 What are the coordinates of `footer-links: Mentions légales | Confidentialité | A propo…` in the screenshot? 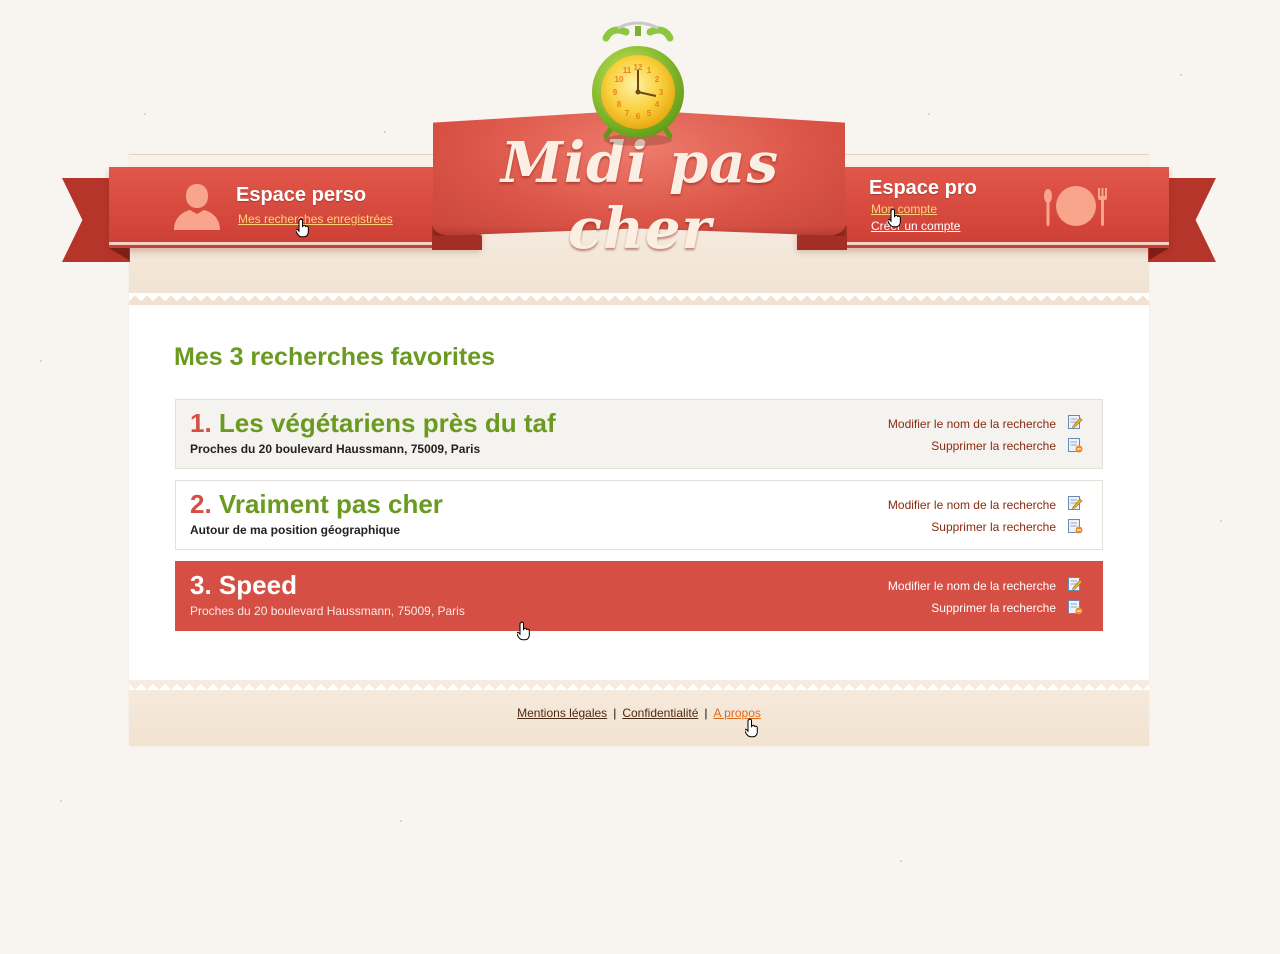 It's located at (639, 713).